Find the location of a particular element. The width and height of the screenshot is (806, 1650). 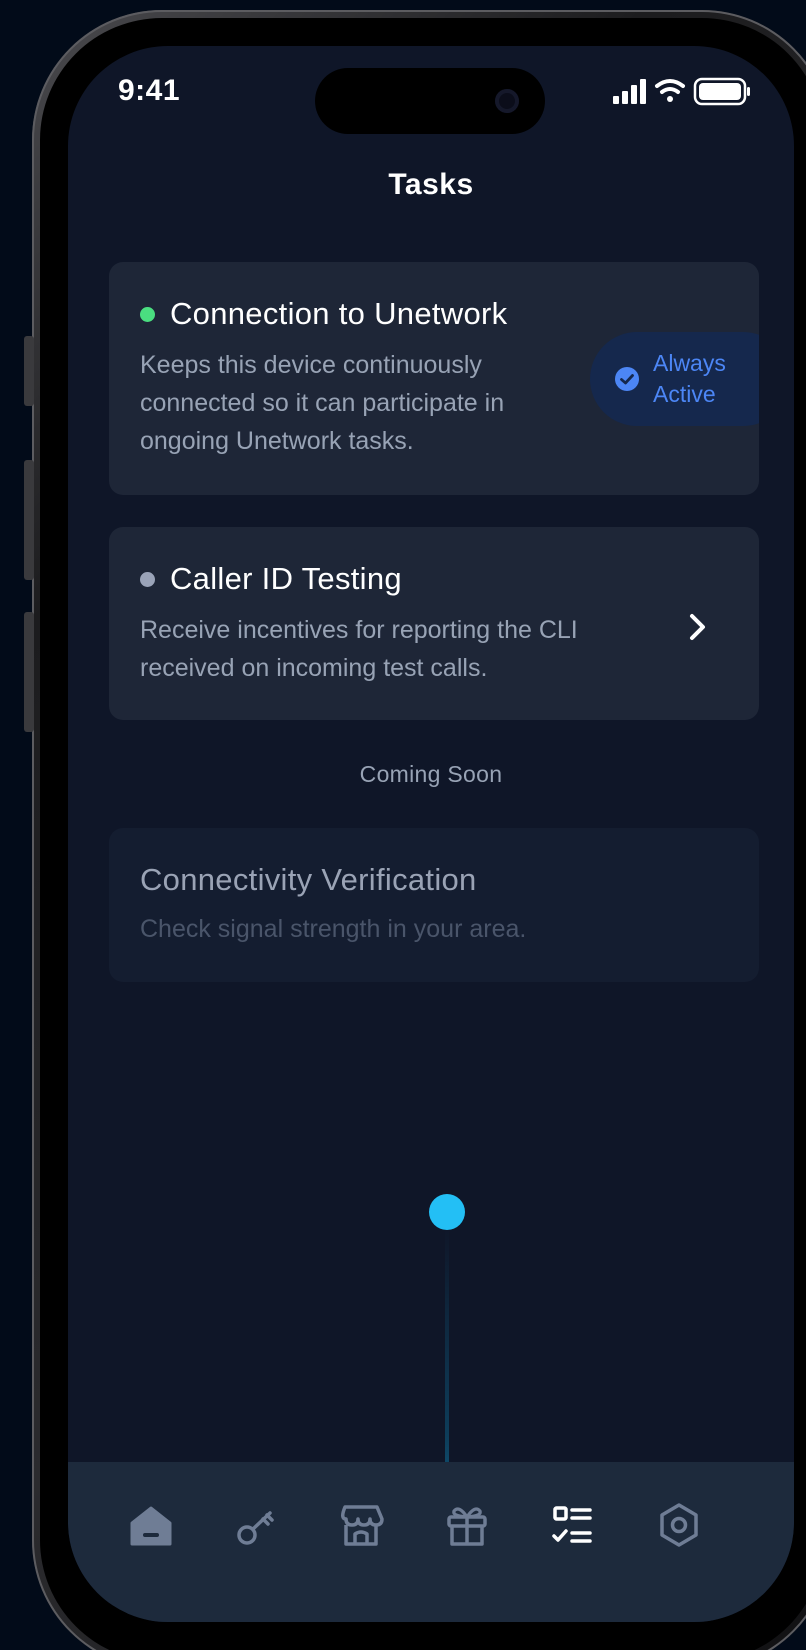

cellular-signal-icon is located at coordinates (629, 91).